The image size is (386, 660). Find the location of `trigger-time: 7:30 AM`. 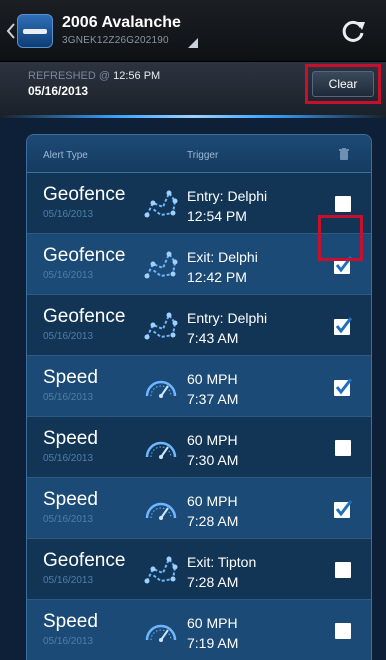

trigger-time: 7:30 AM is located at coordinates (213, 460).